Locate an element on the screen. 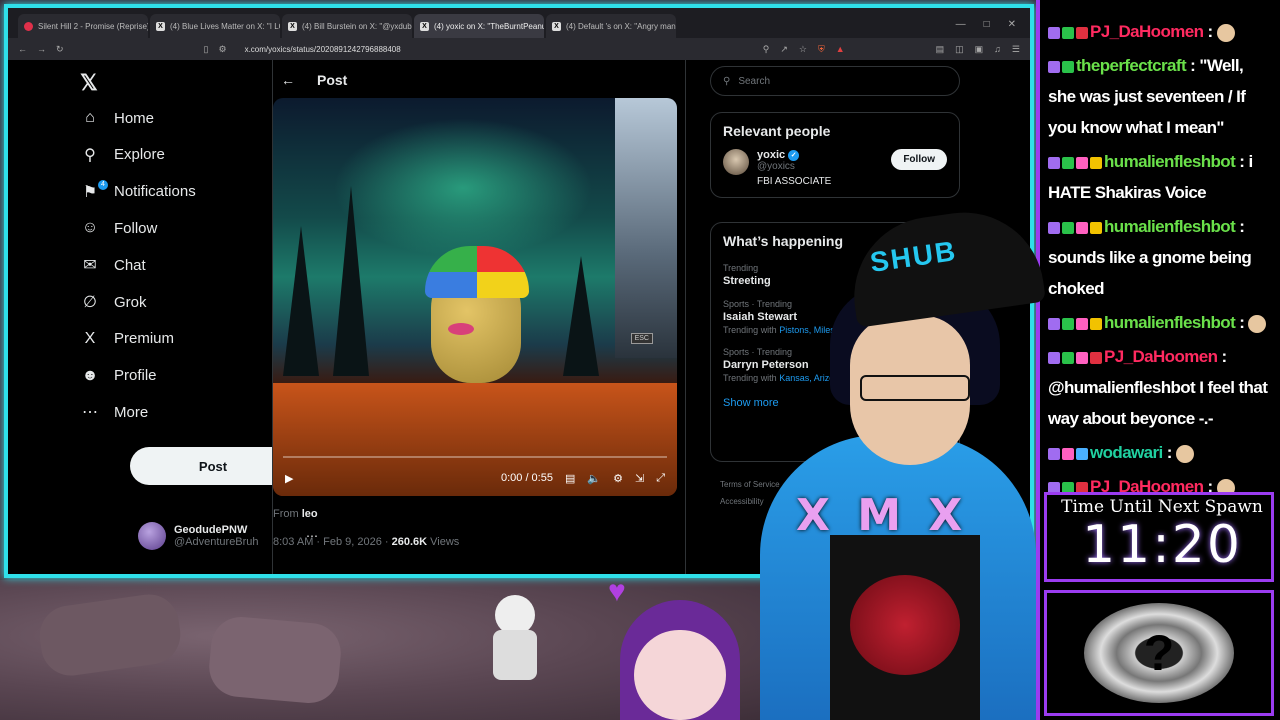 The width and height of the screenshot is (1280, 720). site-settings-icon: ⚙ is located at coordinates (223, 49).